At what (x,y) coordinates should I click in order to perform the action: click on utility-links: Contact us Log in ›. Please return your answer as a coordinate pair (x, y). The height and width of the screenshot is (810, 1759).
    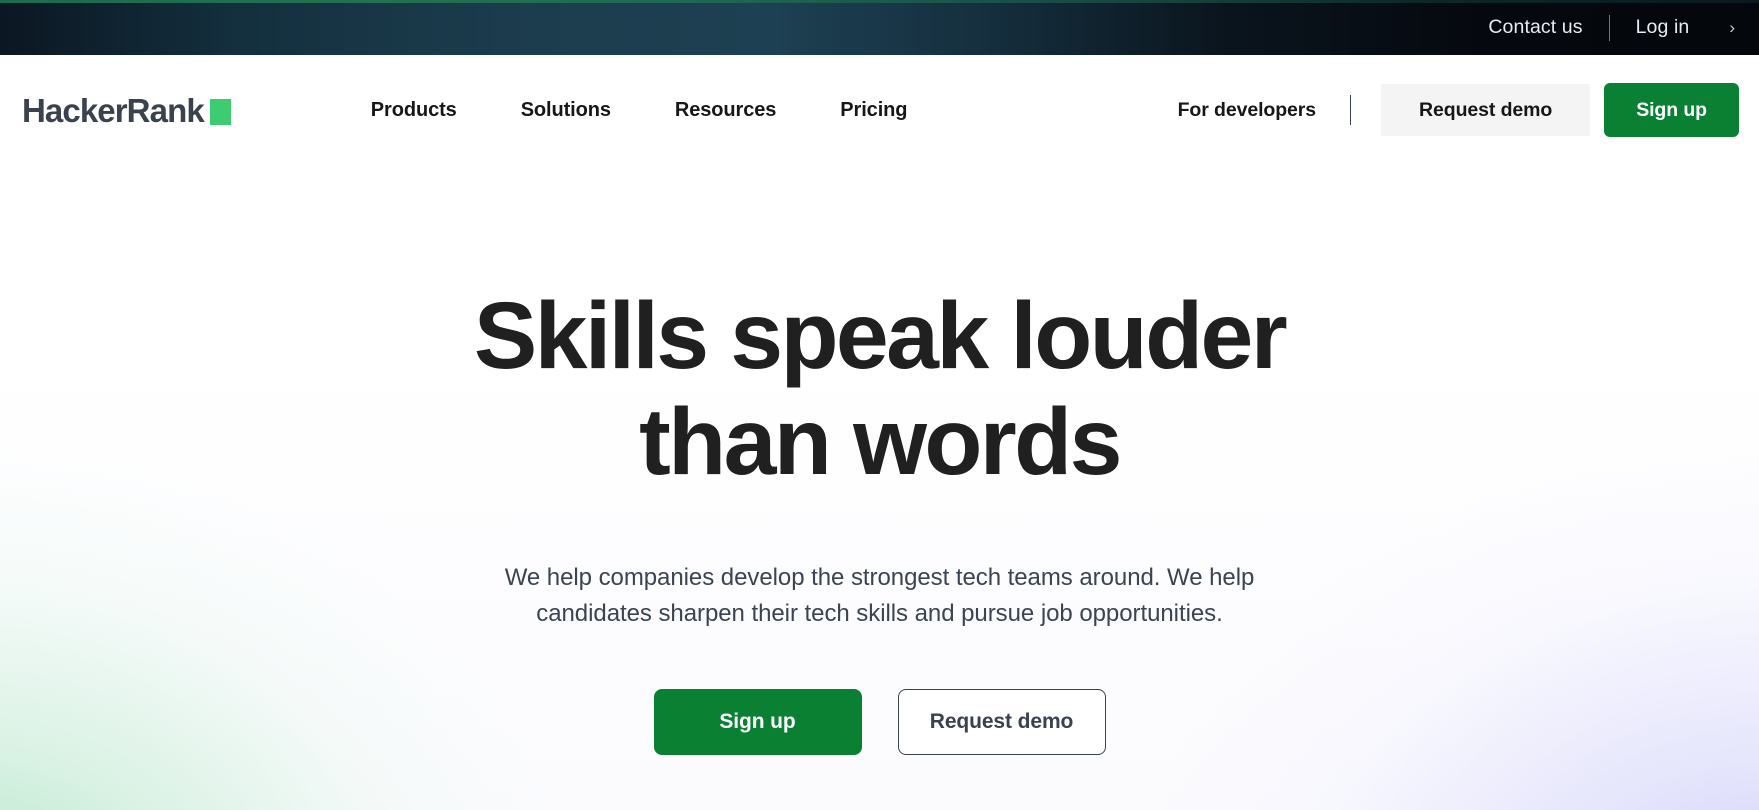
    Looking at the image, I should click on (1600, 27).